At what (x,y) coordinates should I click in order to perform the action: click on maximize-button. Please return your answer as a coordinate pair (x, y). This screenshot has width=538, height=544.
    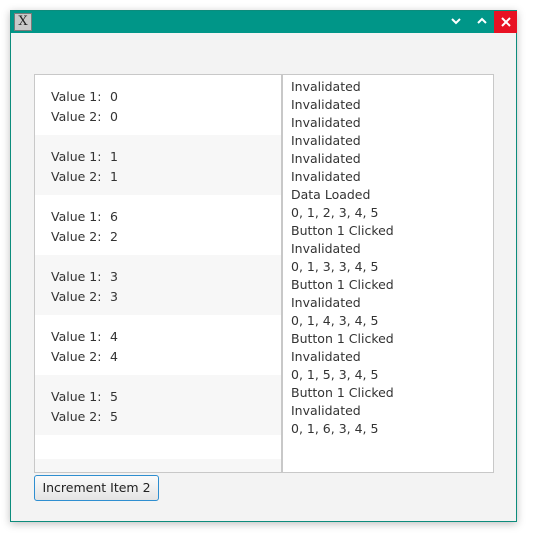
    Looking at the image, I should click on (482, 22).